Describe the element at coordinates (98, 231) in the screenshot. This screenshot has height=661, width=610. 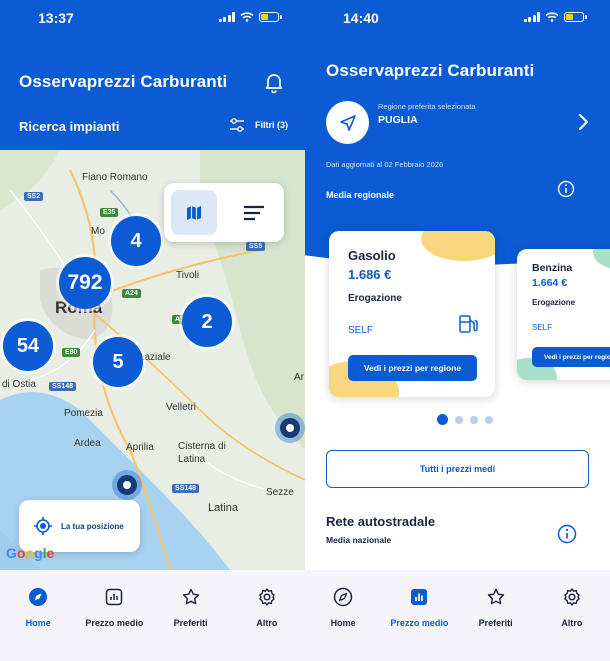
I see `map-label: Mo` at that location.